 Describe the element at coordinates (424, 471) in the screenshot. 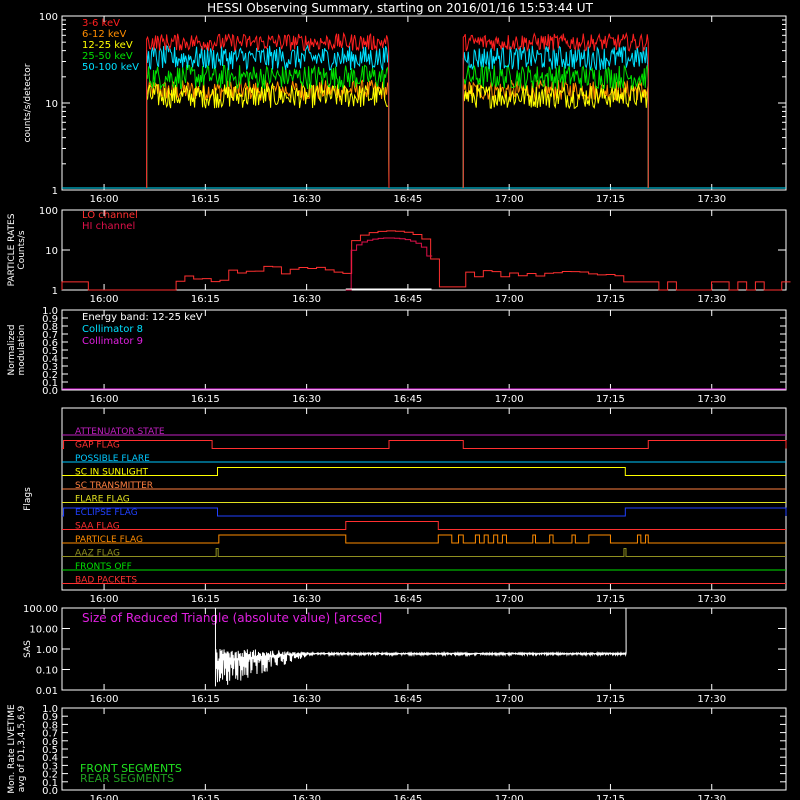

I see `flag-line-SC-IN-SUNLIGHT` at that location.